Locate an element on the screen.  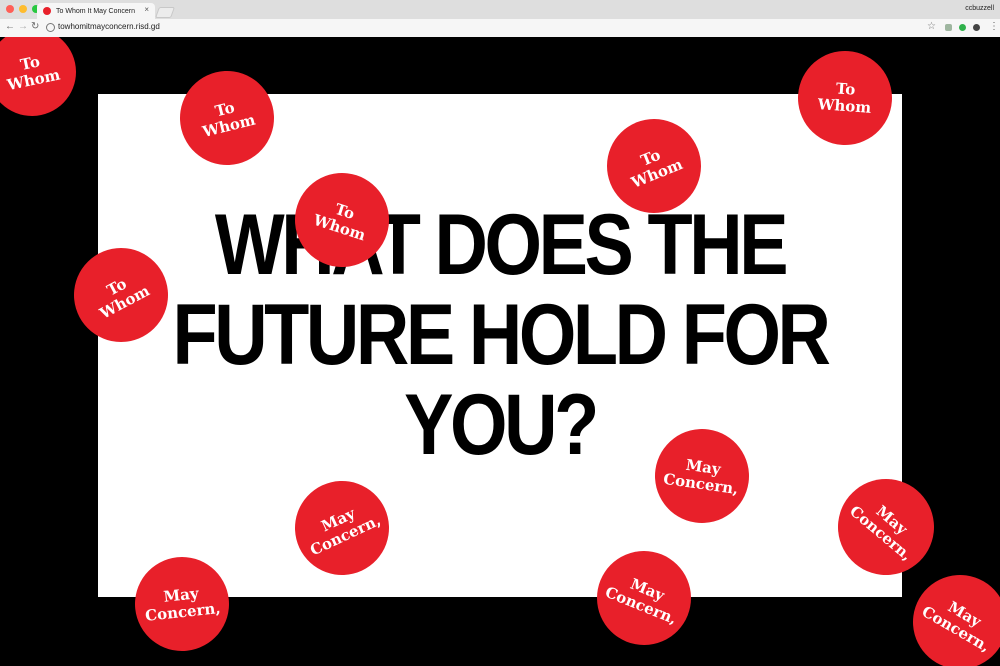
site-favicon-icon is located at coordinates (47, 11).